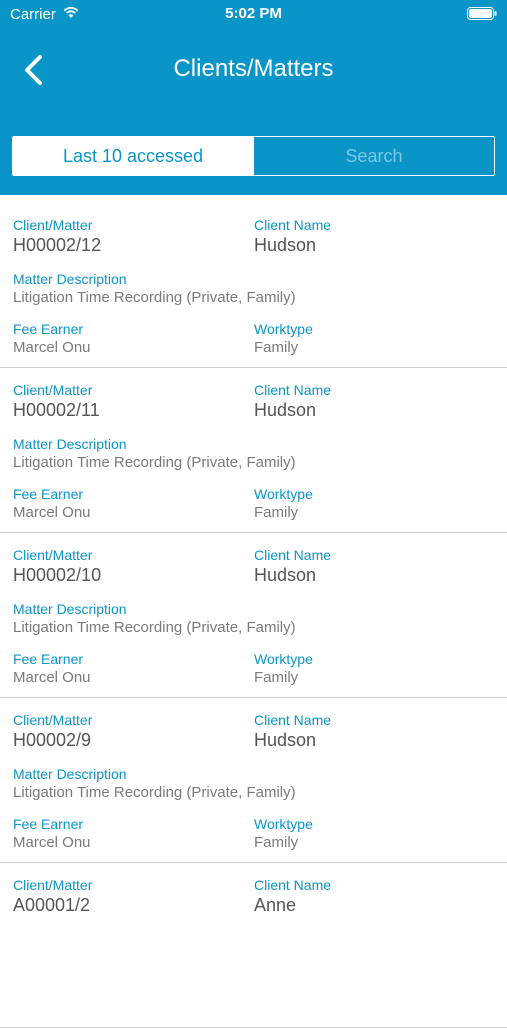 The width and height of the screenshot is (507, 1028). Describe the element at coordinates (57, 245) in the screenshot. I see `client-matter-value: H00002/12` at that location.